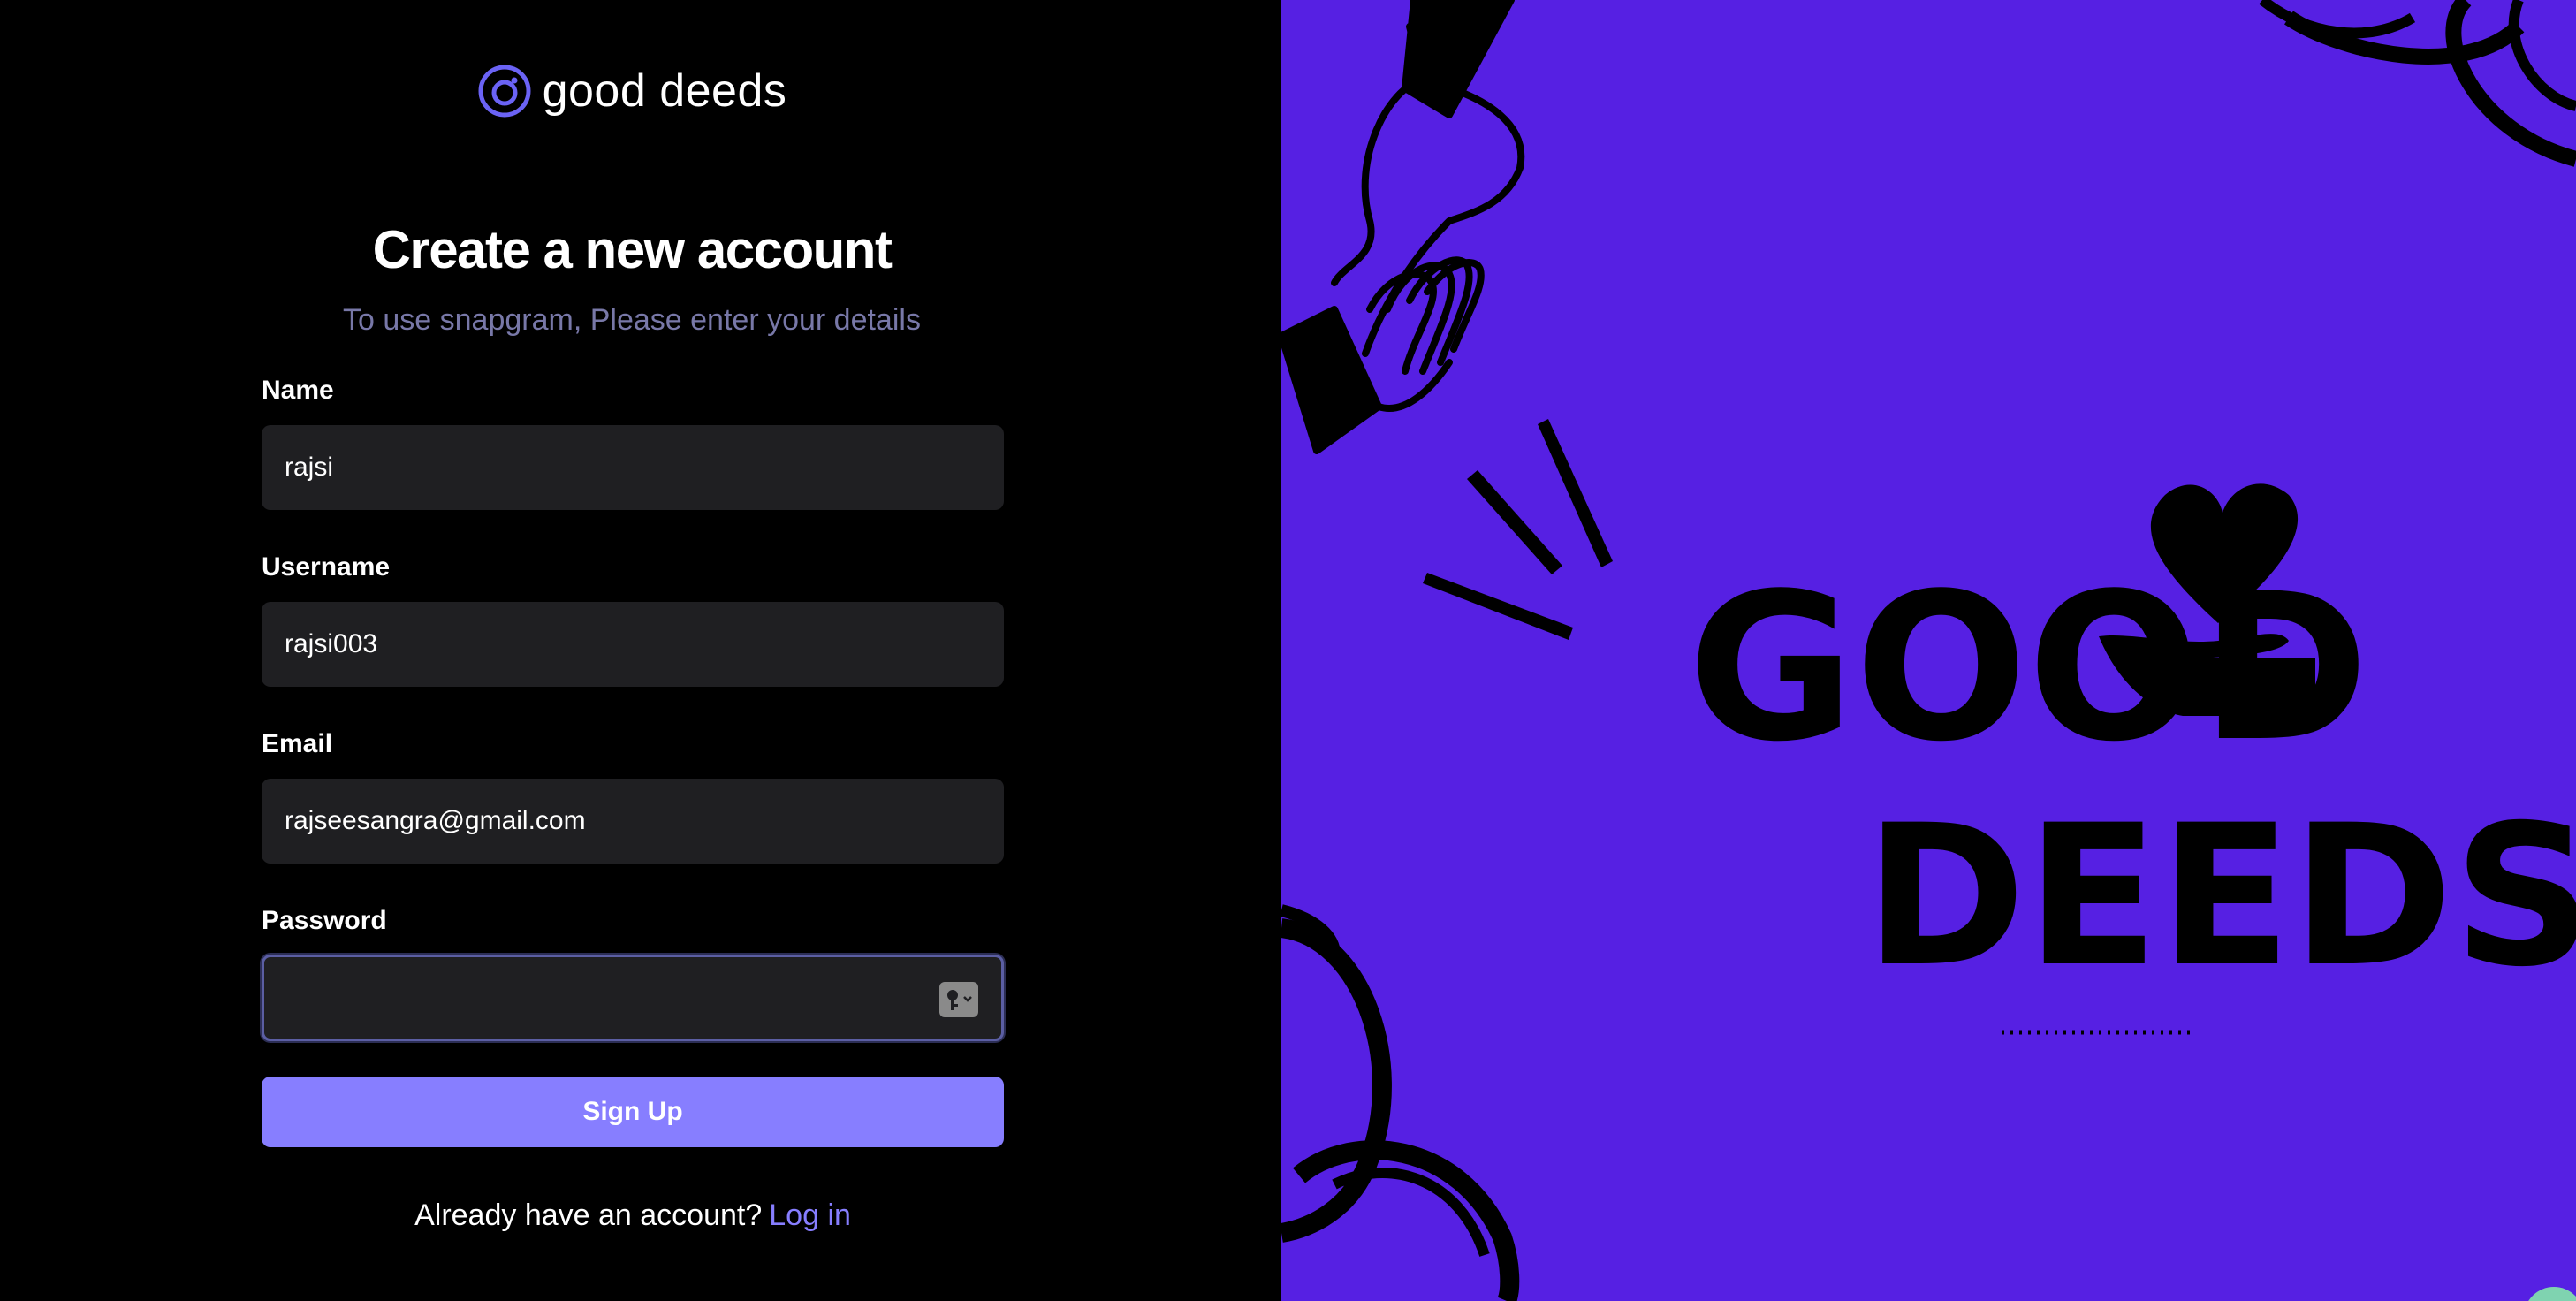  I want to click on brand-logo: good deeds, so click(632, 91).